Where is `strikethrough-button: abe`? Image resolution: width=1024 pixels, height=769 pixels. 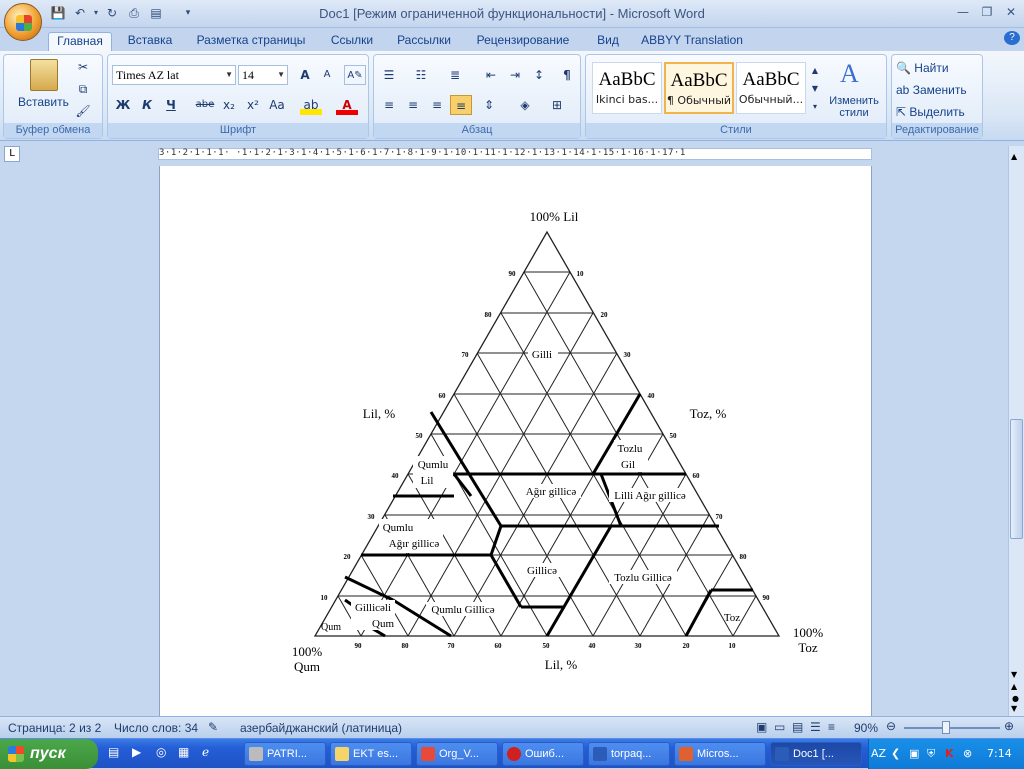
strikethrough-button: abe is located at coordinates (205, 105).